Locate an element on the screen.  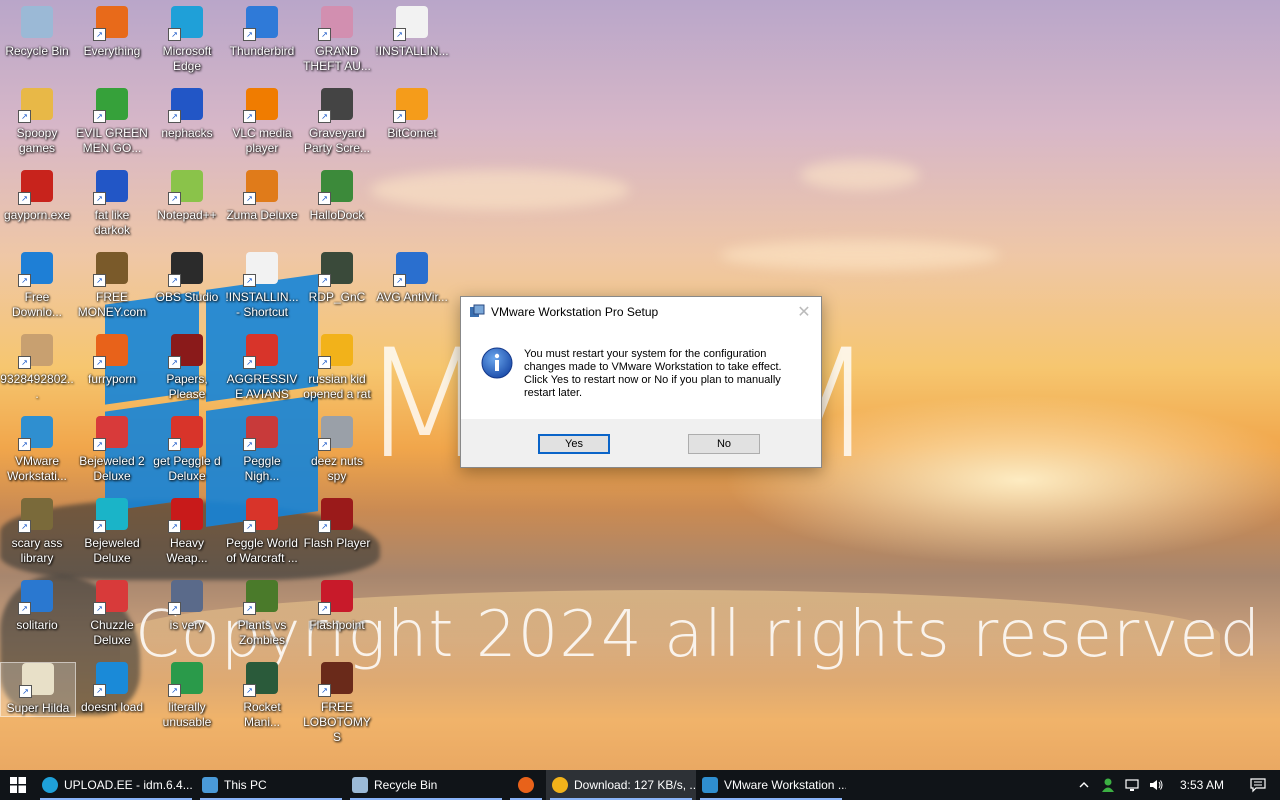
start-button is located at coordinates (18, 785).